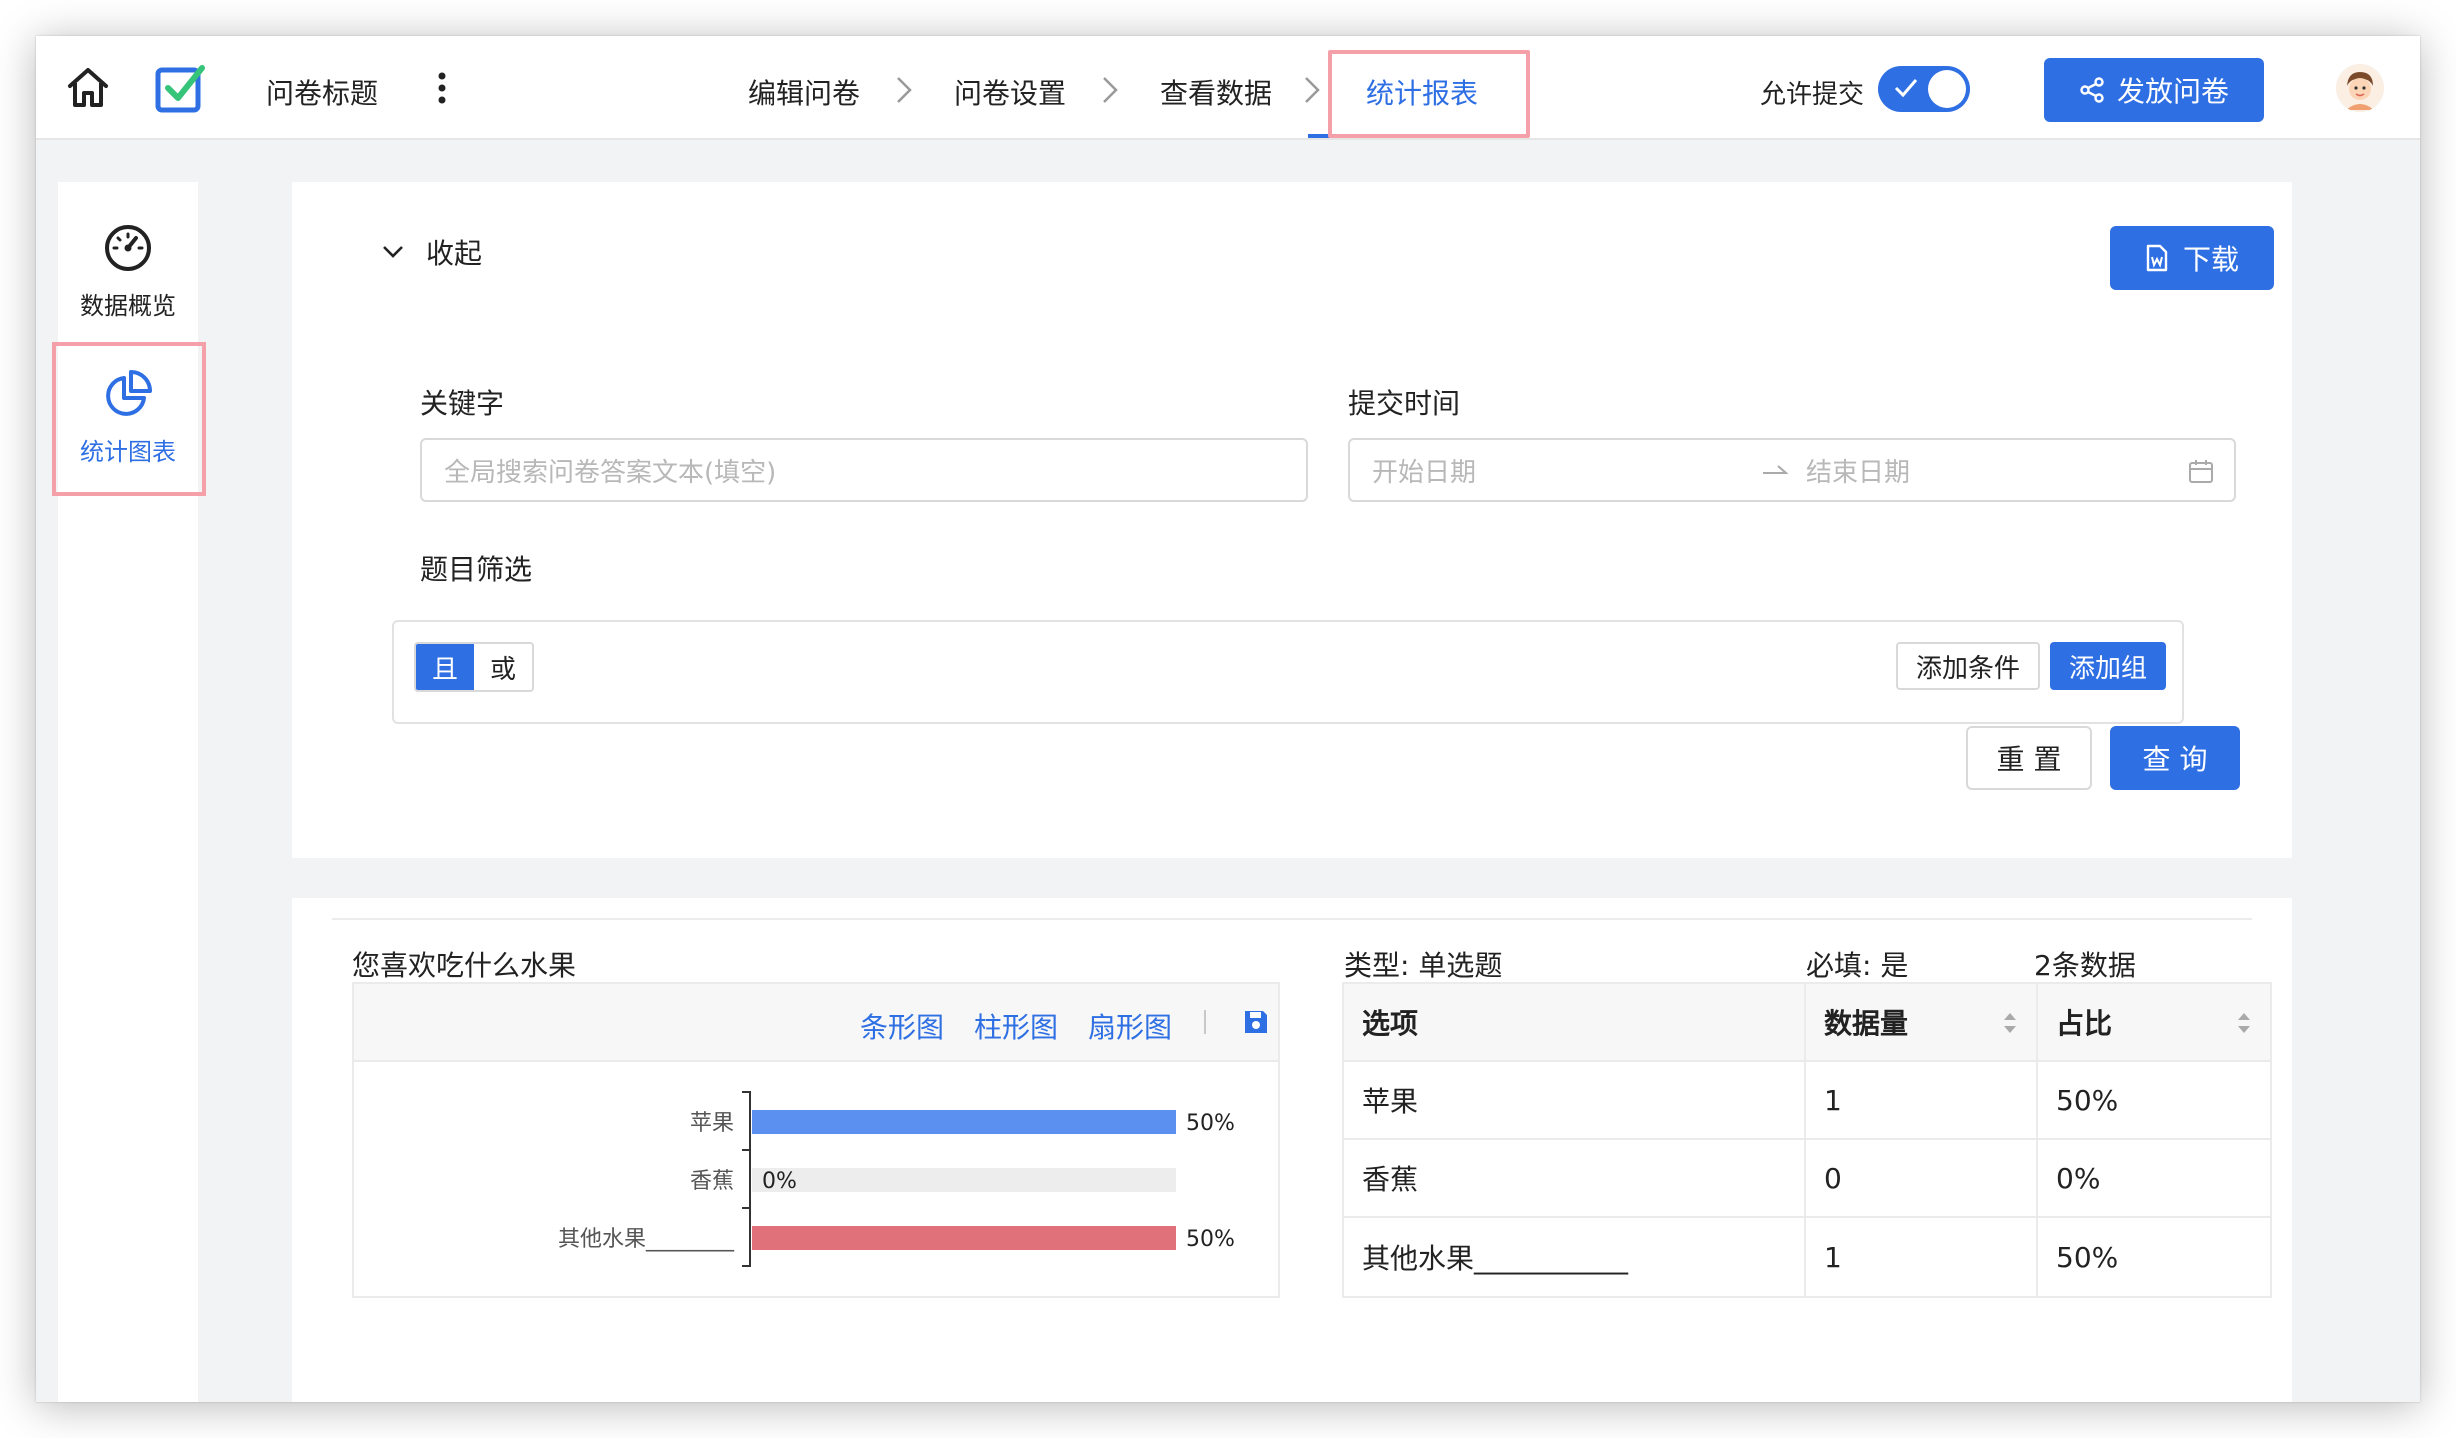  I want to click on cell-count: 0, so click(1922, 1178).